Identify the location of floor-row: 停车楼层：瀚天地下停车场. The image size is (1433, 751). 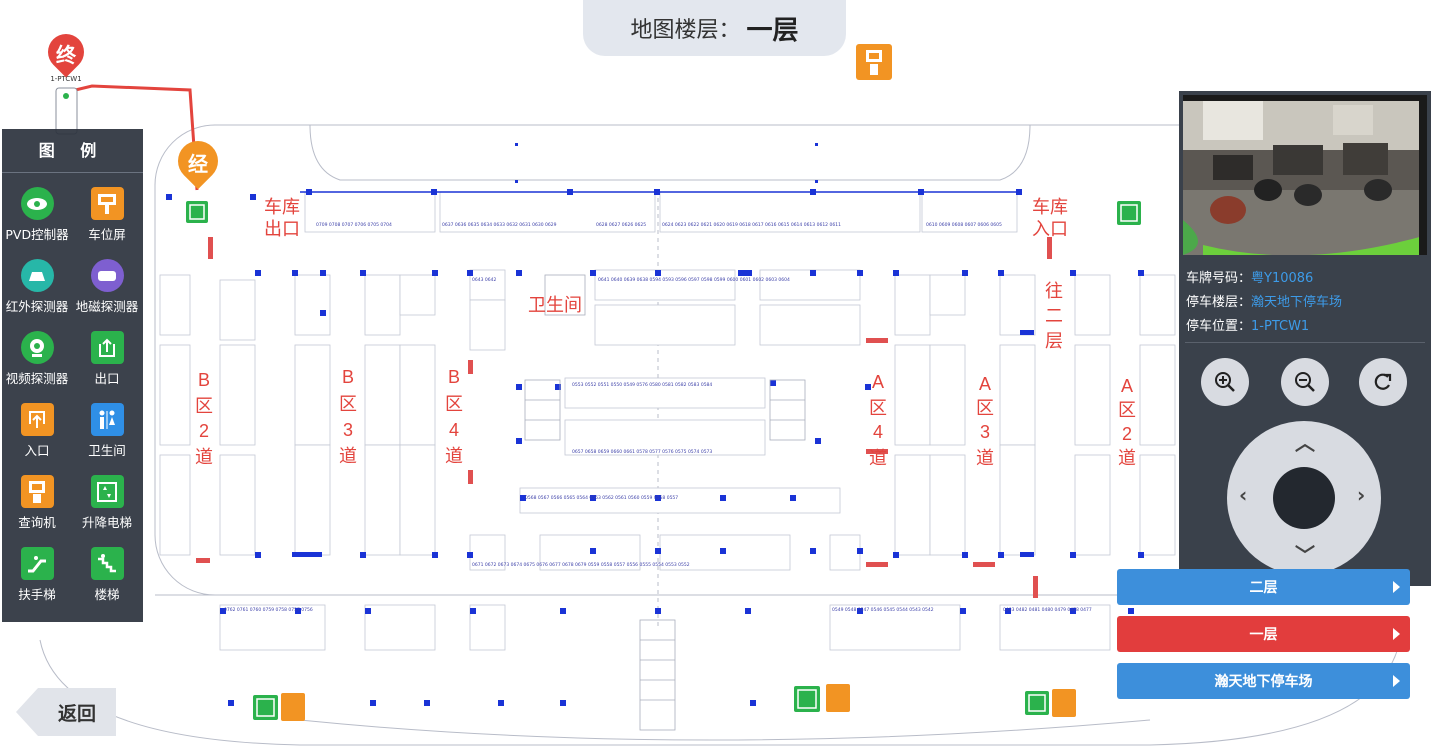
(1264, 302).